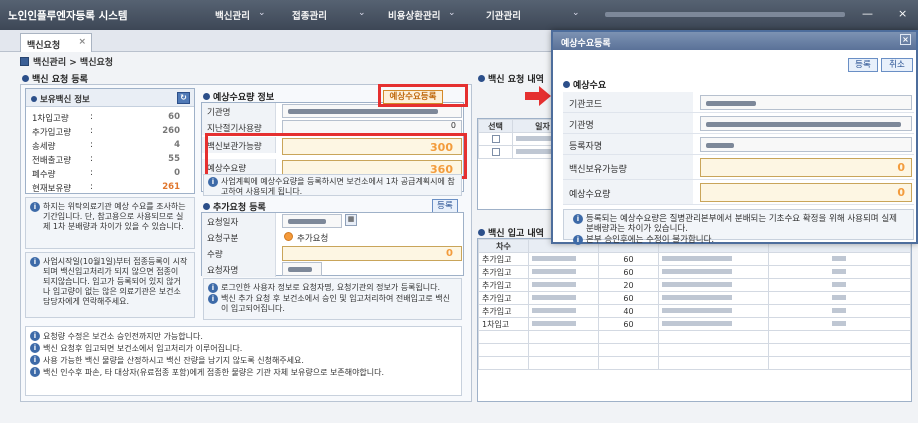 The image size is (918, 423). What do you see at coordinates (239, 253) in the screenshot?
I see `label-qty: 수량` at bounding box center [239, 253].